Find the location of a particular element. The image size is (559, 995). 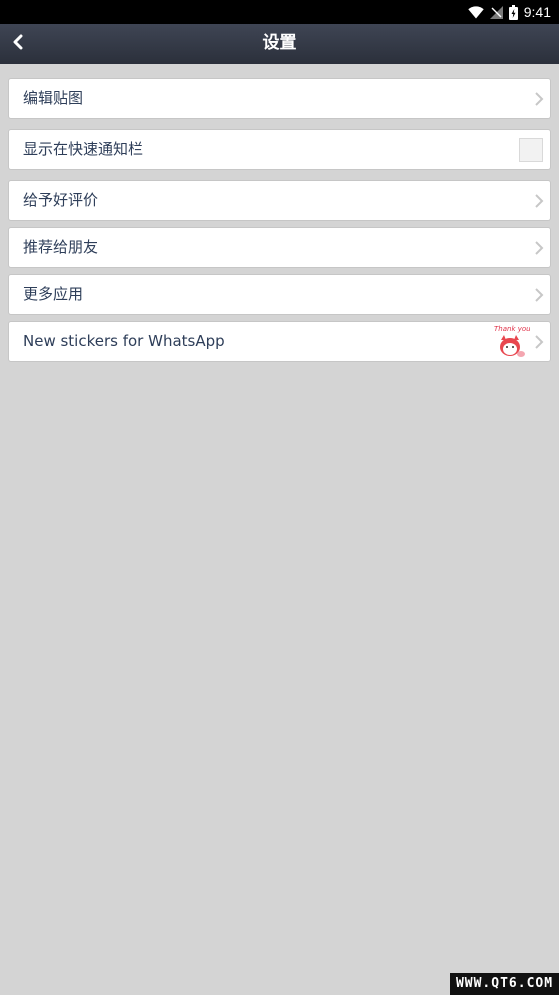

status-bar: 9:41 is located at coordinates (279, 12).